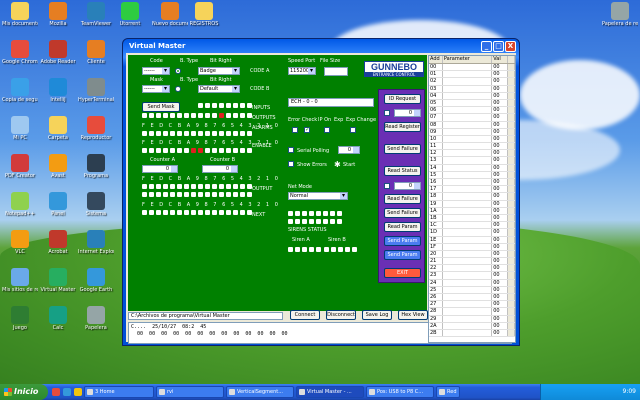 Image resolution: width=640 pixels, height=400 pixels. Describe the element at coordinates (20, 58) in the screenshot. I see `desktop-icon: Google Chrome` at that location.